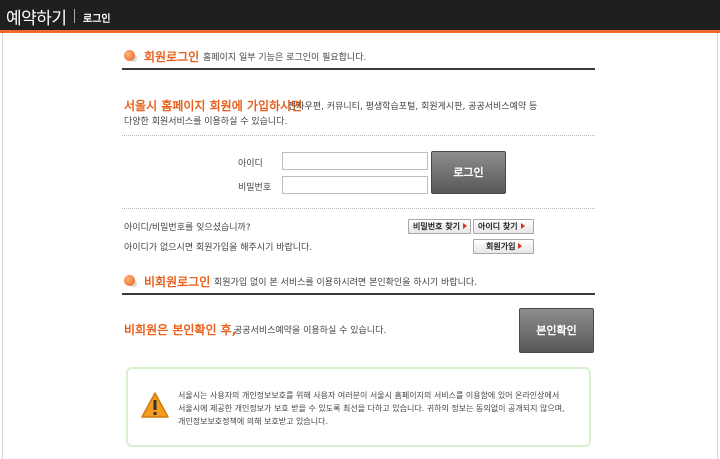 This screenshot has width=720, height=459. What do you see at coordinates (213, 106) in the screenshot?
I see `intro-highlight: 서울시 홈페이지 회원에 가입하시면` at bounding box center [213, 106].